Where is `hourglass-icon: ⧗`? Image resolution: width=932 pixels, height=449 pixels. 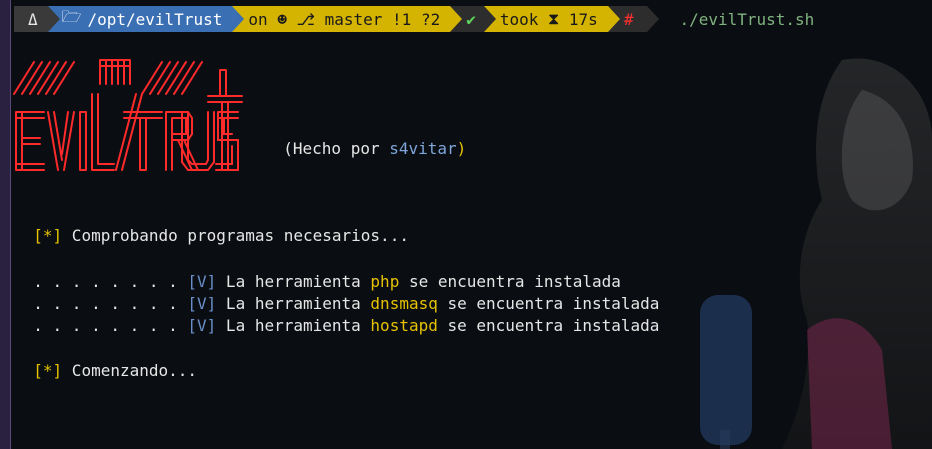
hourglass-icon: ⧗ is located at coordinates (554, 18).